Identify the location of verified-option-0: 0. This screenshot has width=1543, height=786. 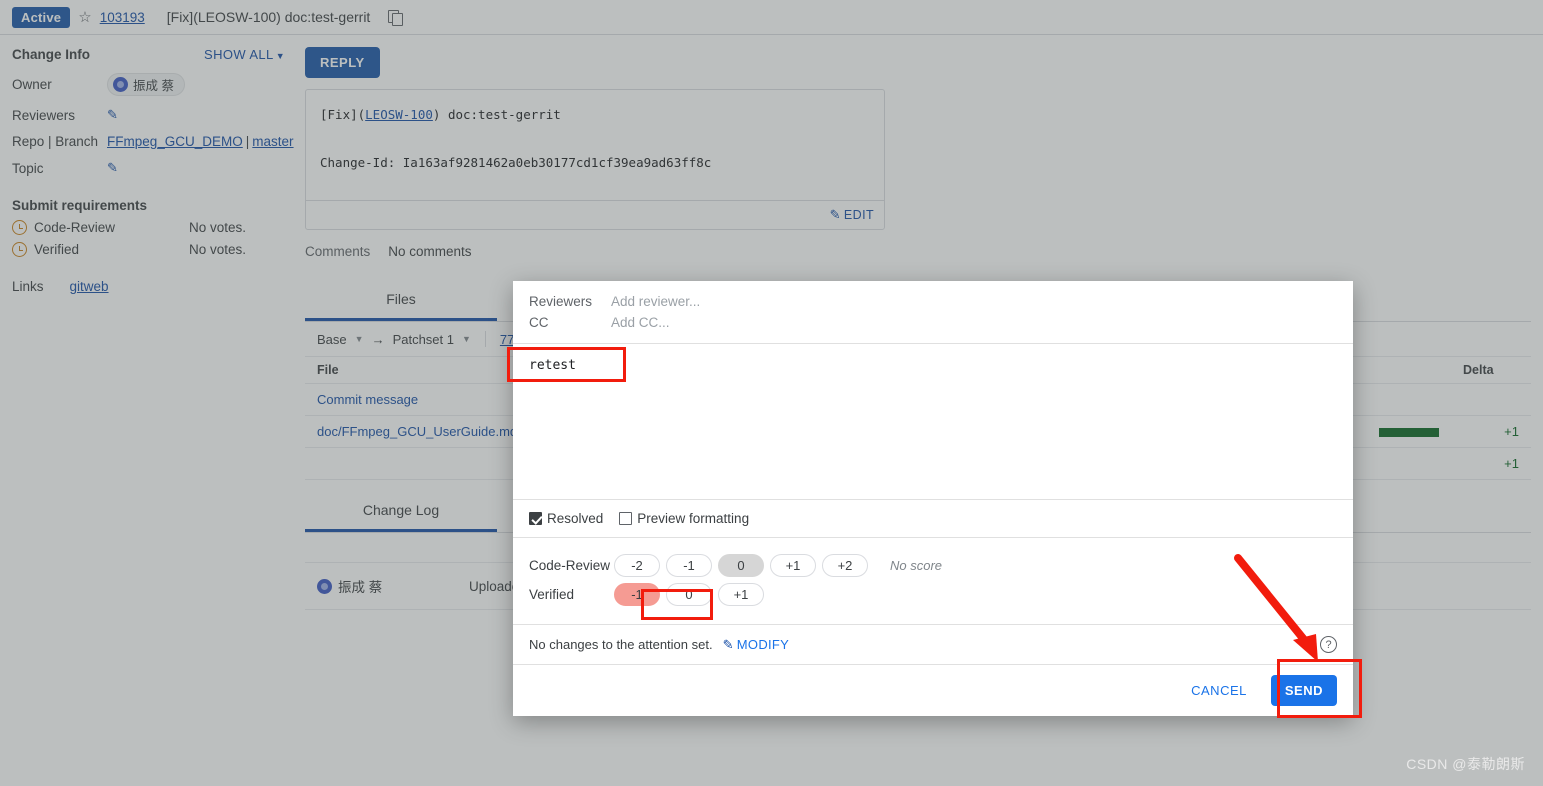
(689, 594).